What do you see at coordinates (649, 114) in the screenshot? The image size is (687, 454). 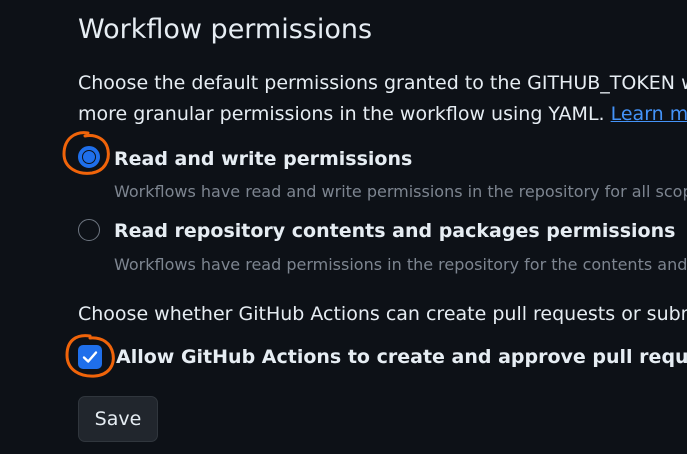 I see `learn-more-link: Learn mor` at bounding box center [649, 114].